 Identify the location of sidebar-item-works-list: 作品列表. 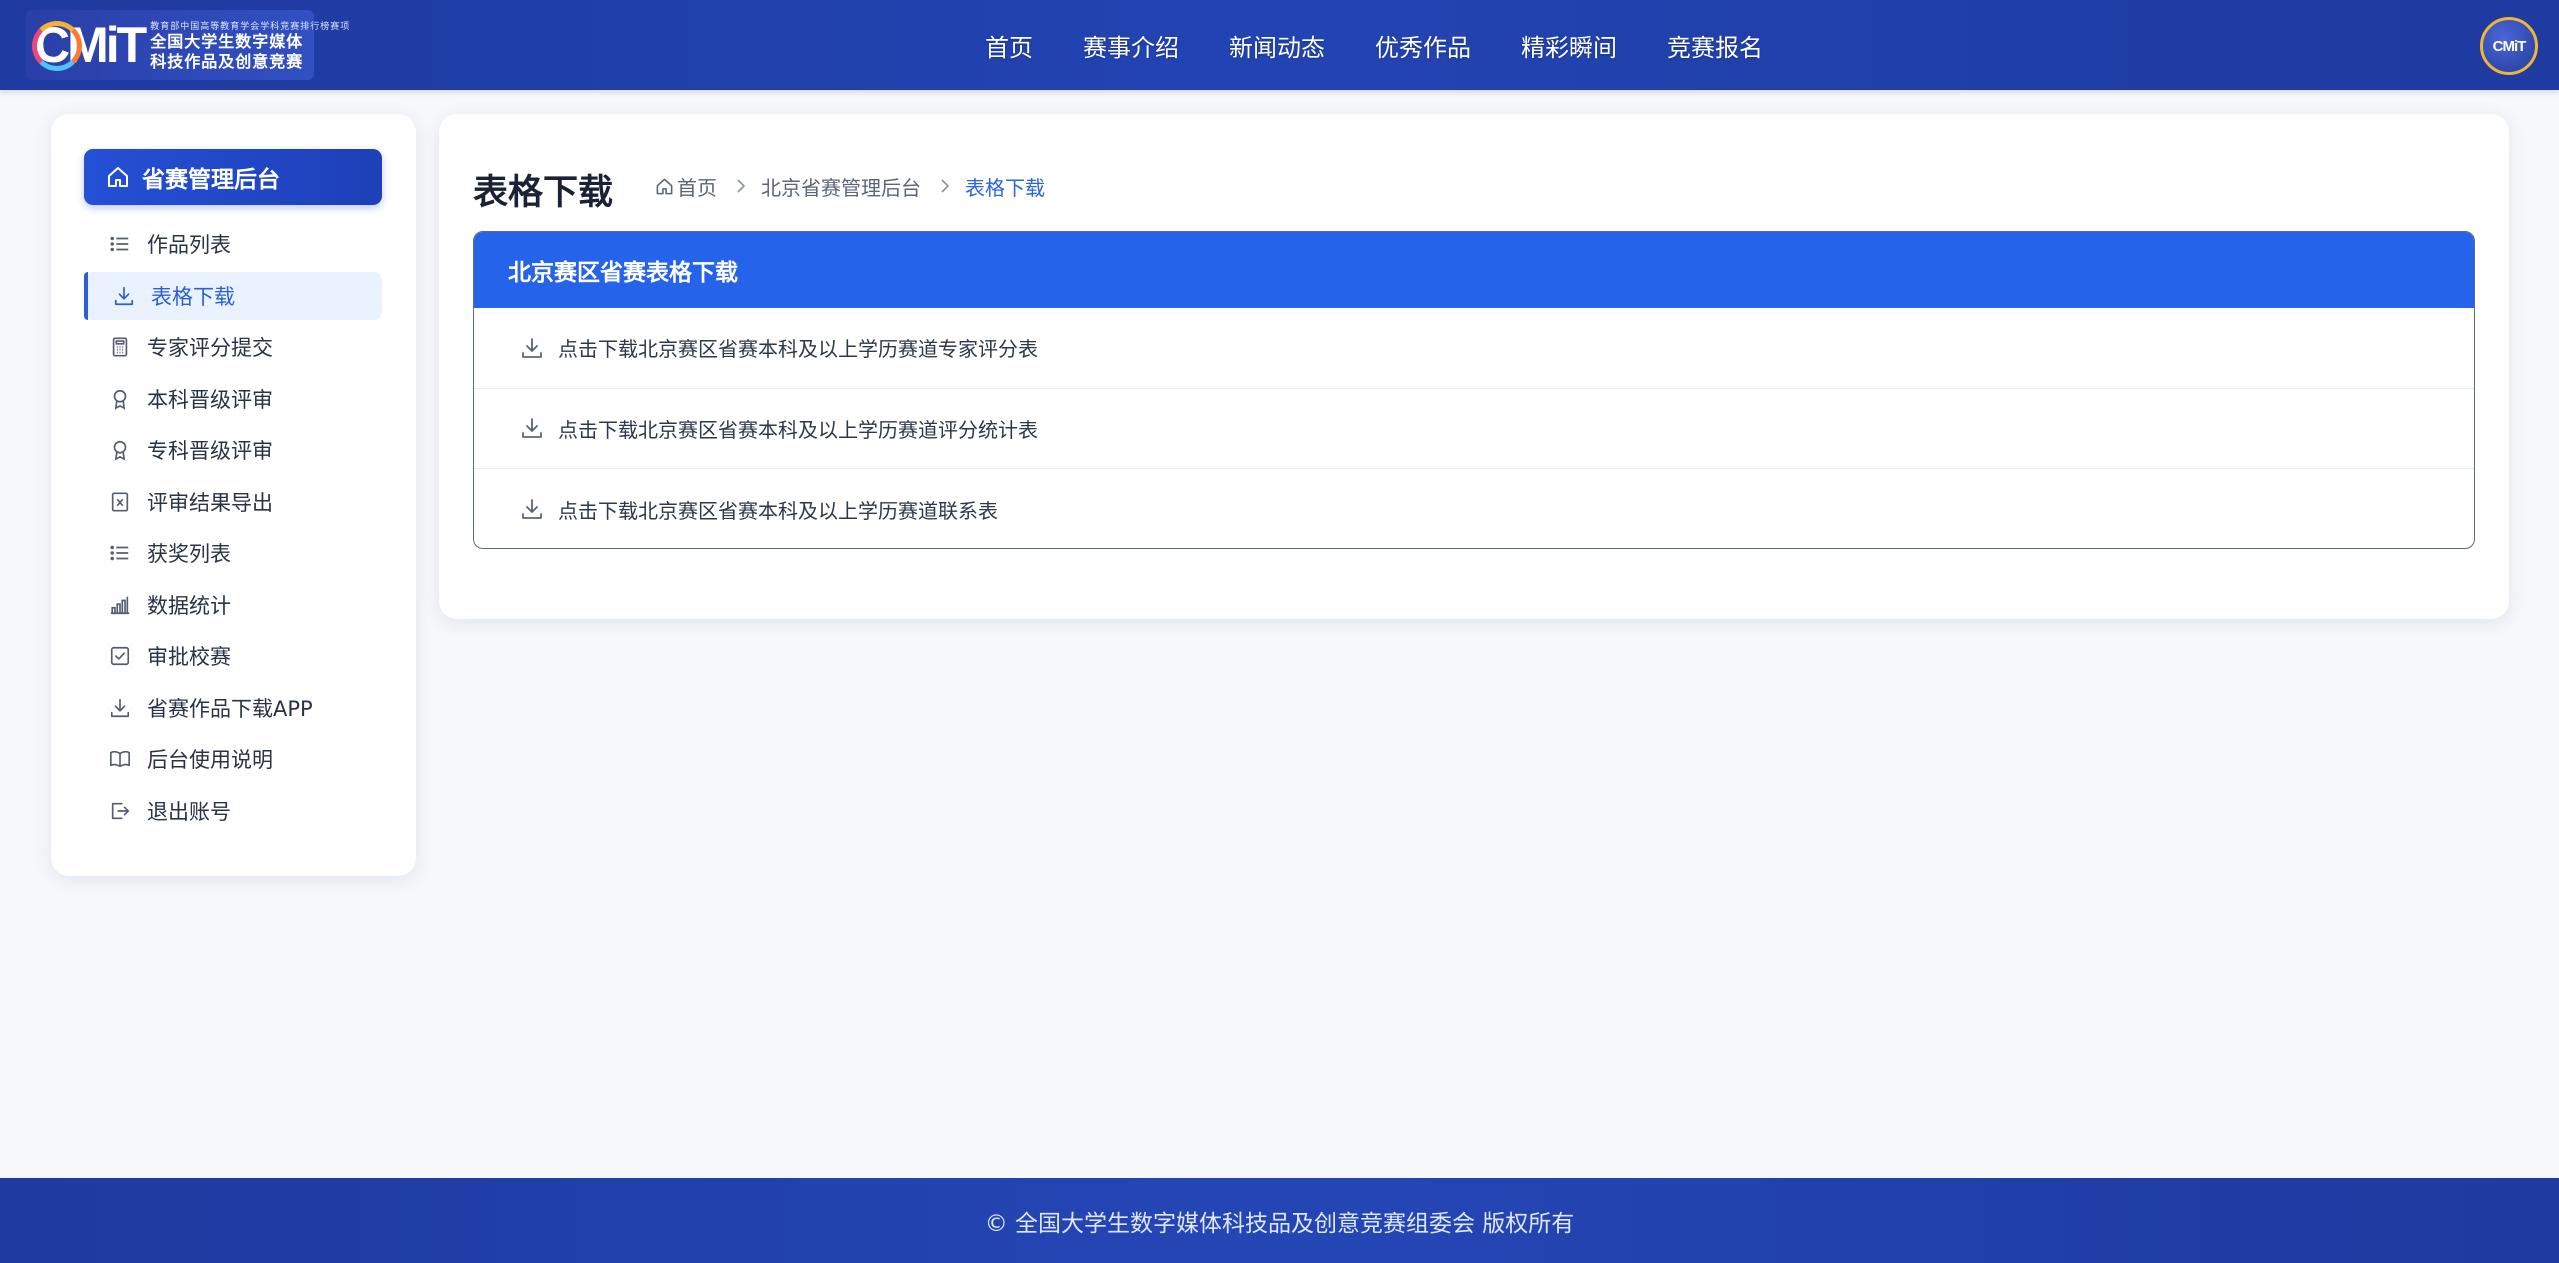
(233, 244).